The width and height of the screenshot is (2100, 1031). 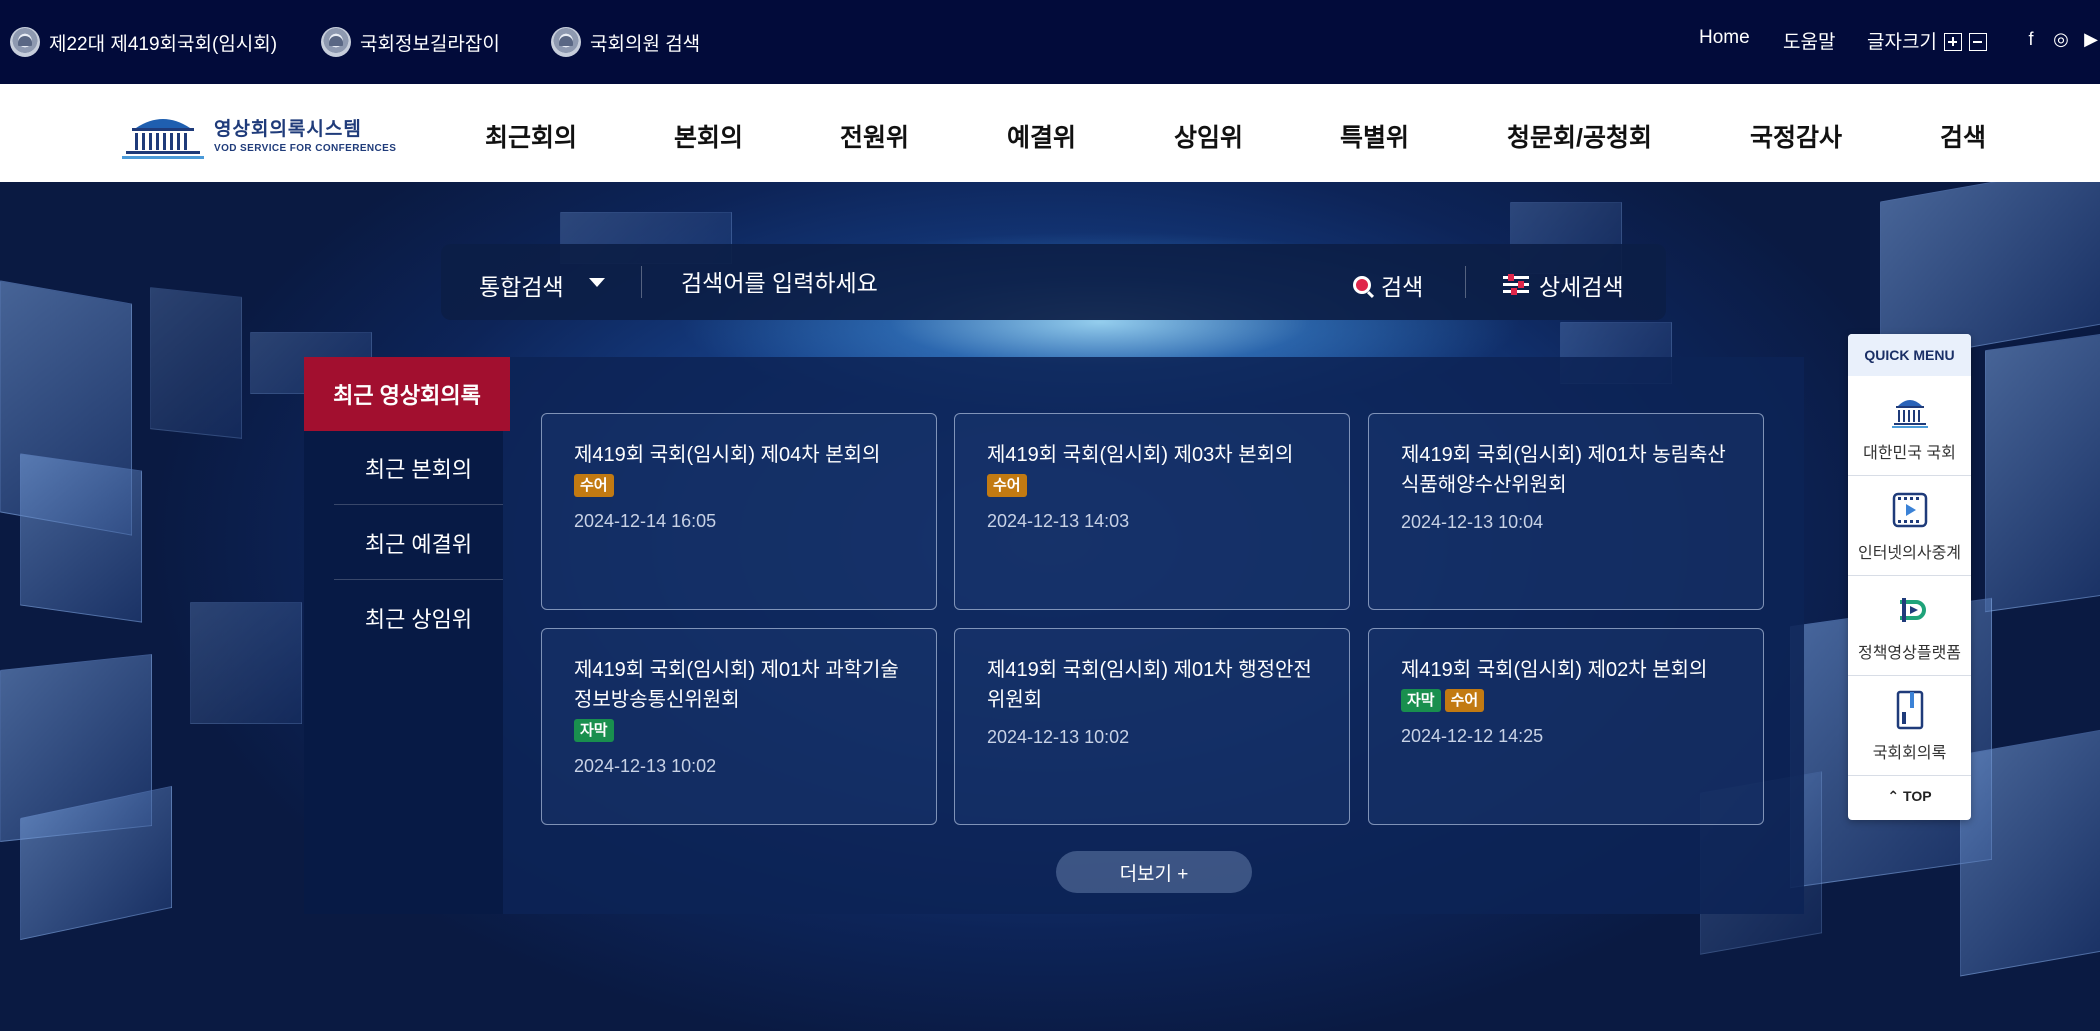 What do you see at coordinates (1472, 736) in the screenshot?
I see `meeting-date: 2024-12-12 14:25` at bounding box center [1472, 736].